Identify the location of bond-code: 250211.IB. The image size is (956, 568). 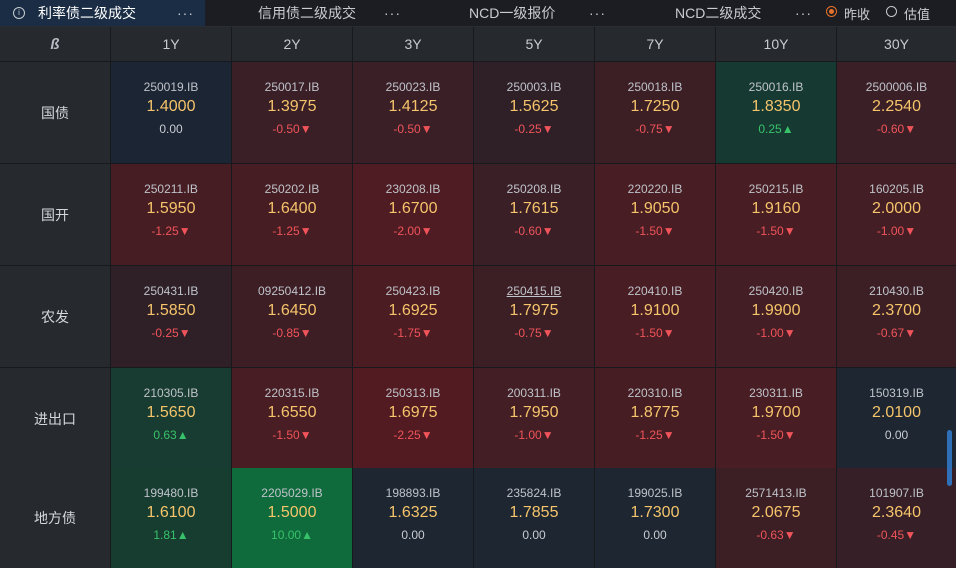
(171, 189).